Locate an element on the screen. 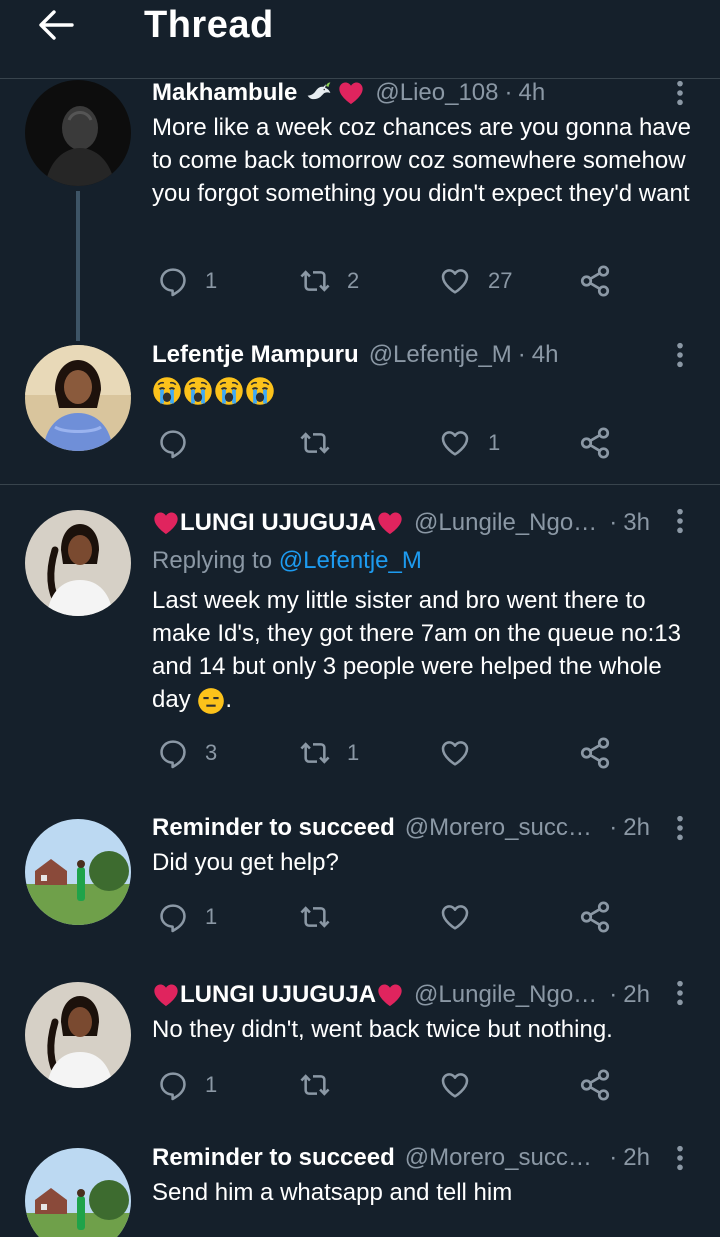 The height and width of the screenshot is (1237, 720). dove-emoji-icon is located at coordinates (319, 93).